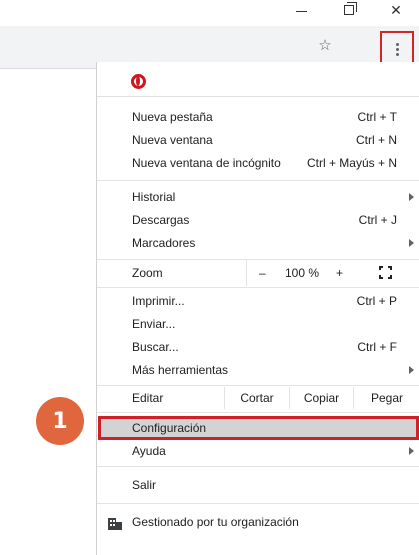 The height and width of the screenshot is (555, 419). Describe the element at coordinates (258, 347) in the screenshot. I see `menu-item-find: Buscar... Ctrl + F` at that location.